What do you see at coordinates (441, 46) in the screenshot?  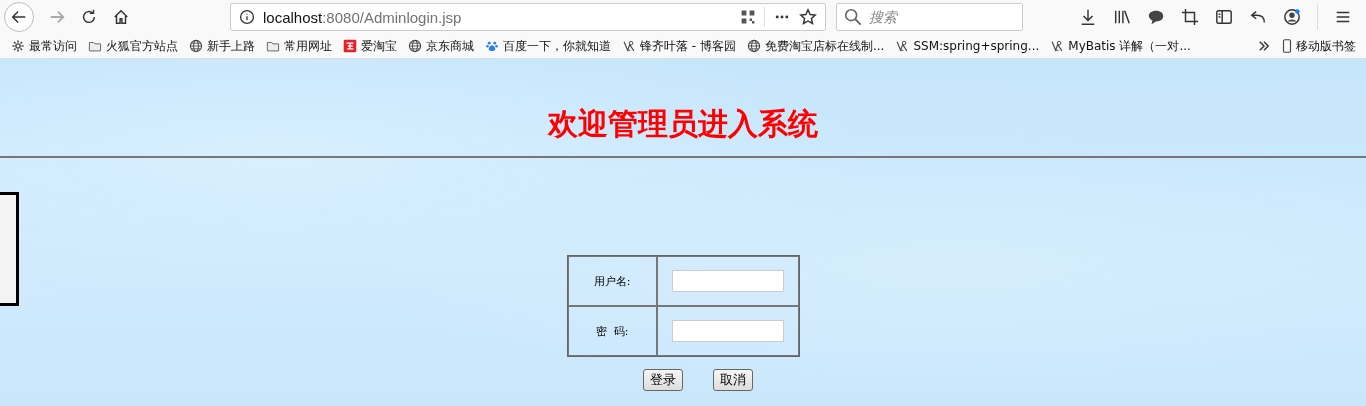 I see `bookmark: 京东商城` at bounding box center [441, 46].